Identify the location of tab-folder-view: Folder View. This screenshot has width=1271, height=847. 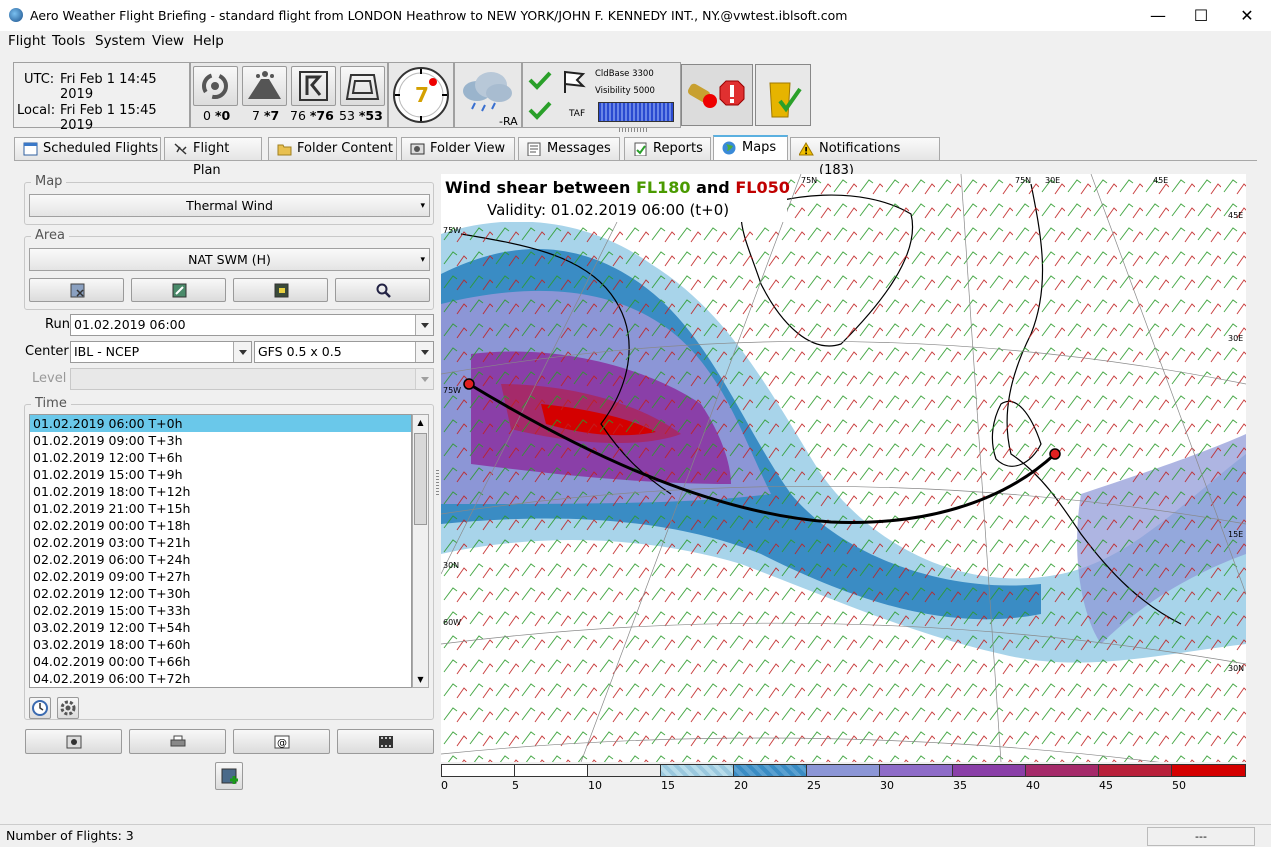
(458, 149).